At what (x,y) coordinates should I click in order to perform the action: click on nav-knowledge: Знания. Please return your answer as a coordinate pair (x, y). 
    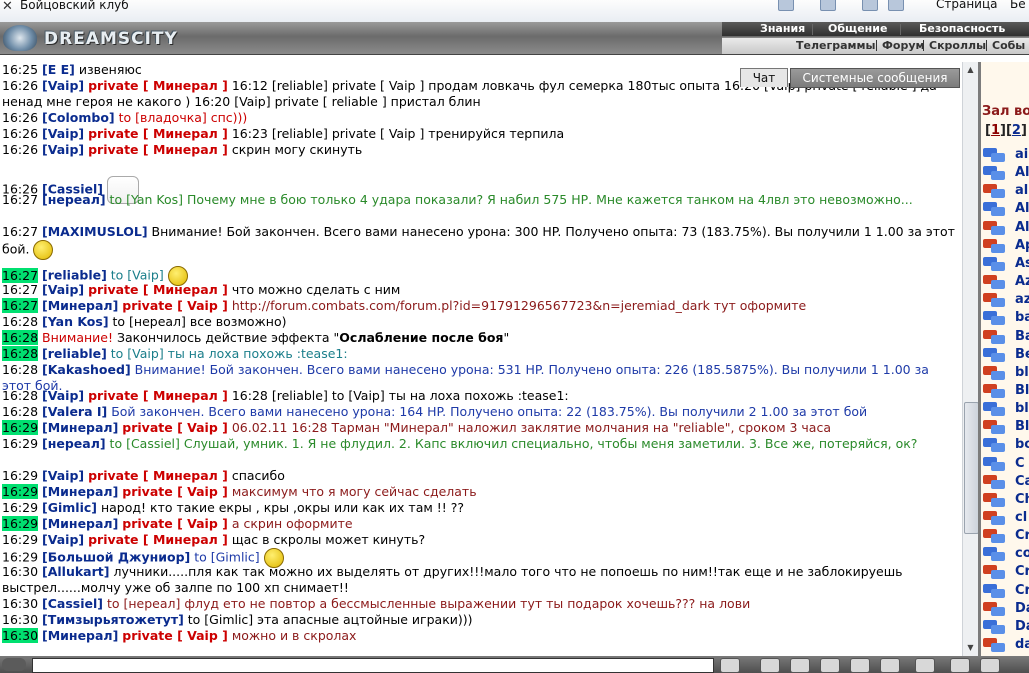
    Looking at the image, I should click on (782, 29).